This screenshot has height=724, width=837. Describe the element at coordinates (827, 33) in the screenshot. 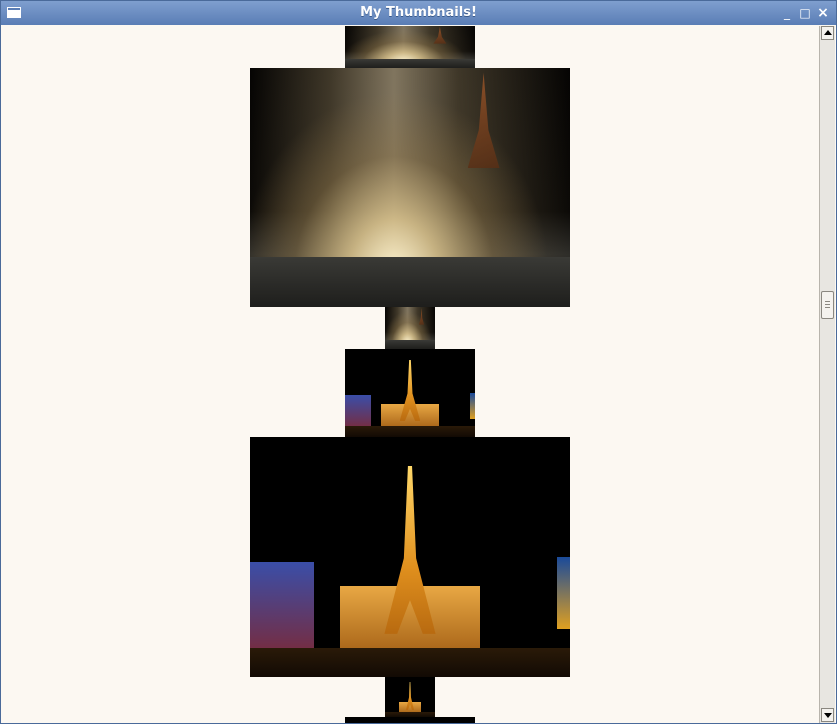

I see `scroll-up-arrow-icon` at that location.